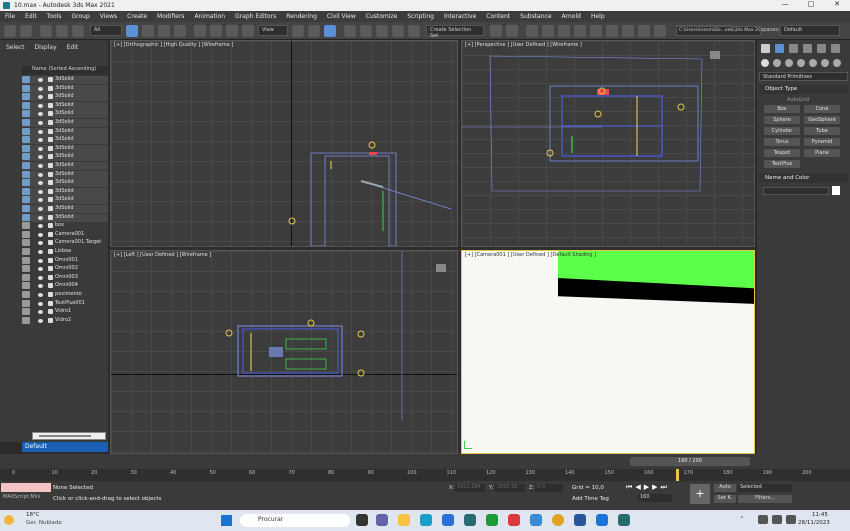  I want to click on menu-item-graph-editors: Graph Editors, so click(255, 16).